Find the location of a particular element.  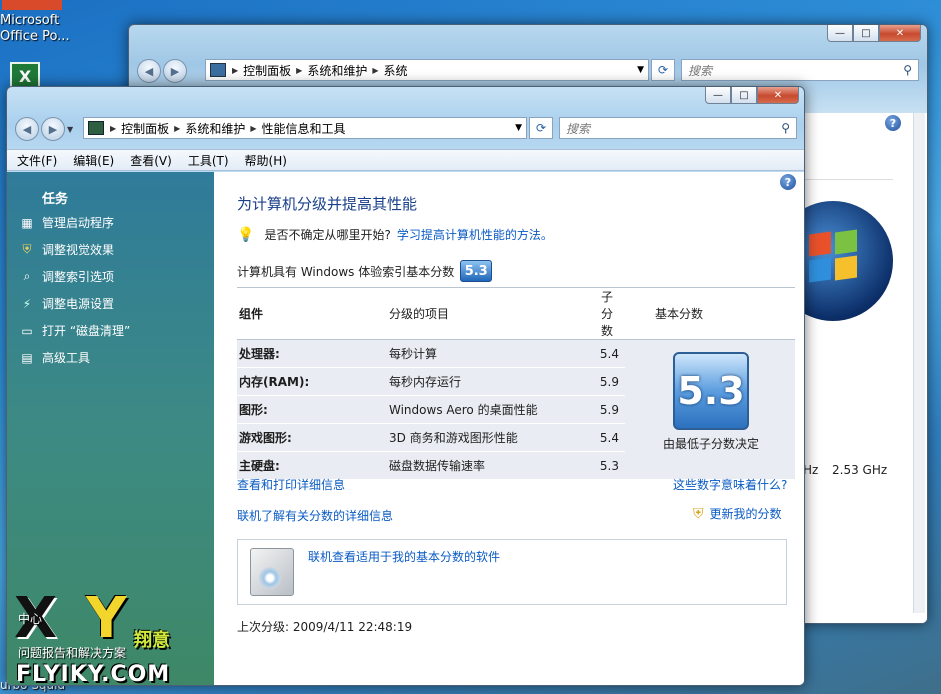

task-disk-cleanup: ▭ 打开 “磁盘清理” is located at coordinates (74, 330).